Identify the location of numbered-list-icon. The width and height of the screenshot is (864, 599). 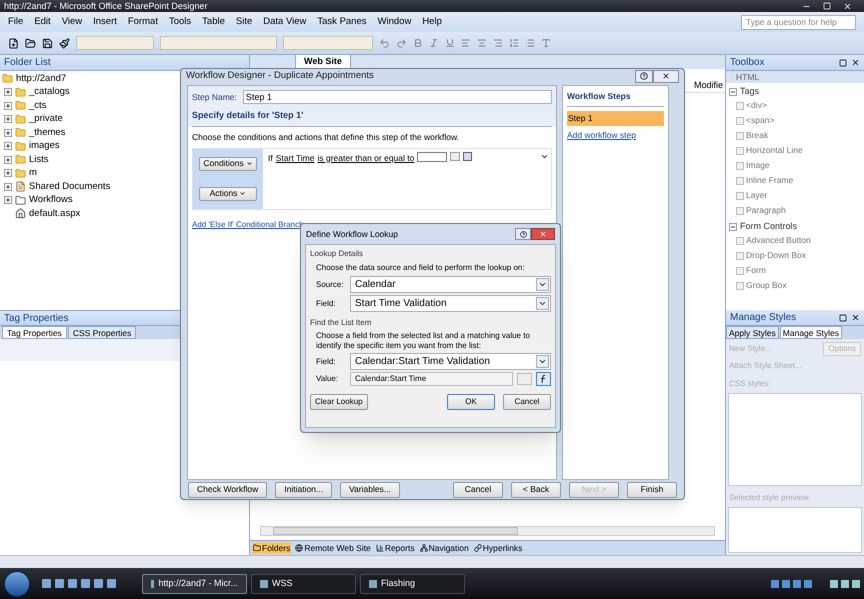
(514, 43).